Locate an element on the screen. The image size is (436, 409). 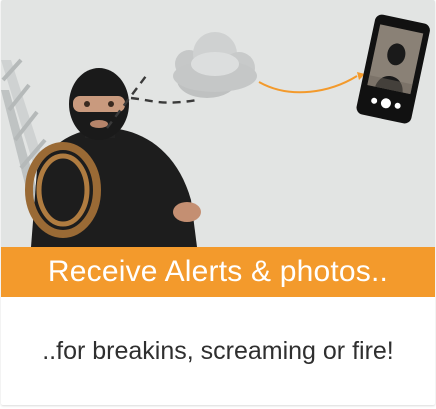
cloud-icon is located at coordinates (215, 65).